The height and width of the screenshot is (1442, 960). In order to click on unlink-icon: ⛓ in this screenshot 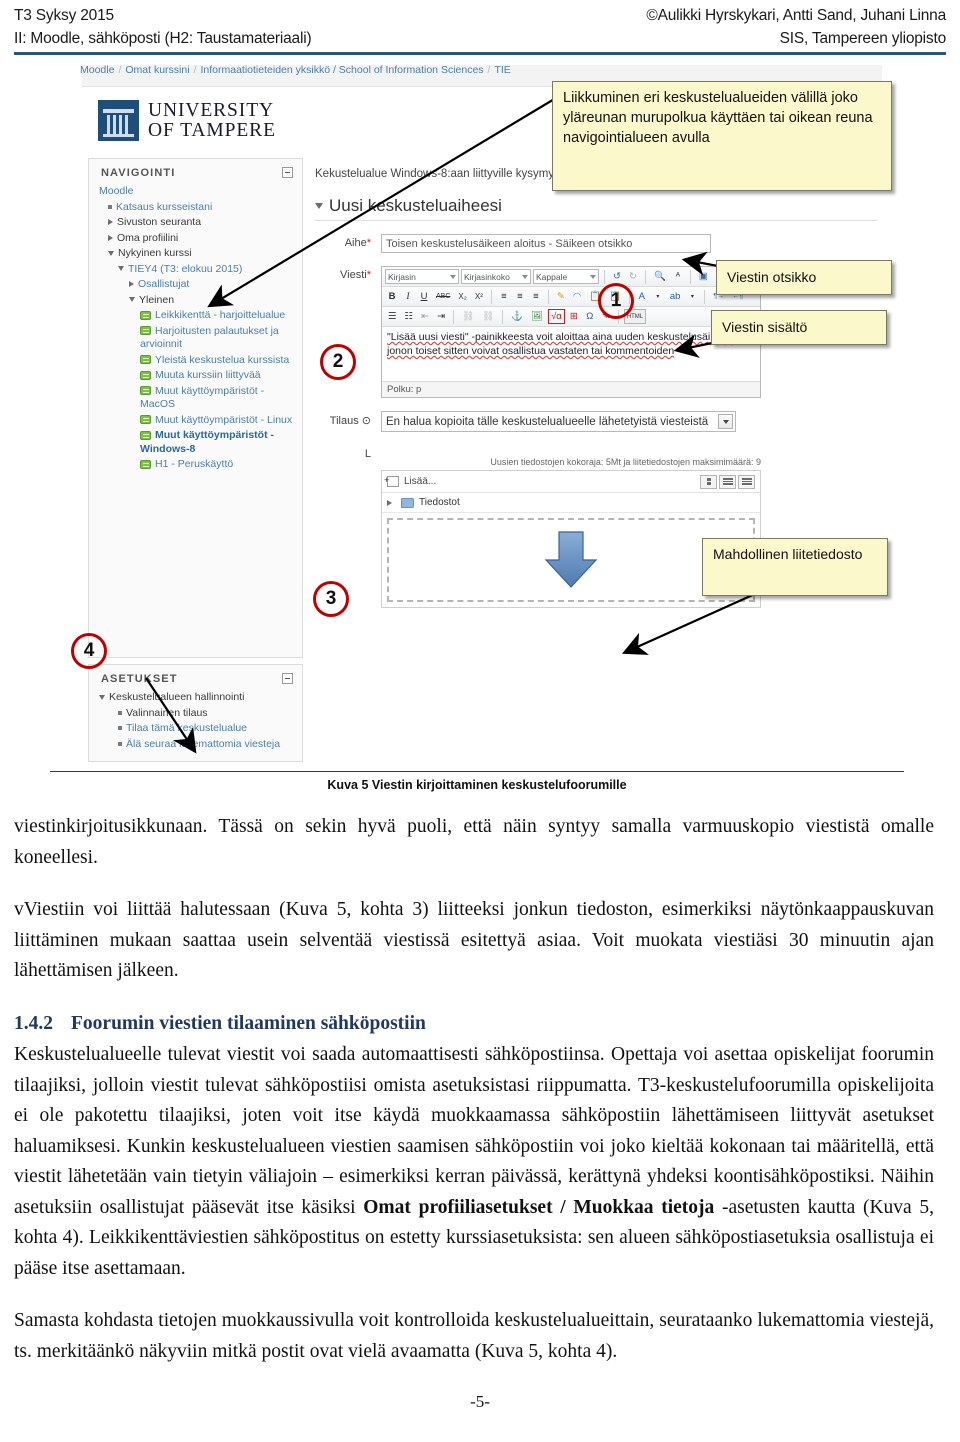, I will do `click(488, 316)`.